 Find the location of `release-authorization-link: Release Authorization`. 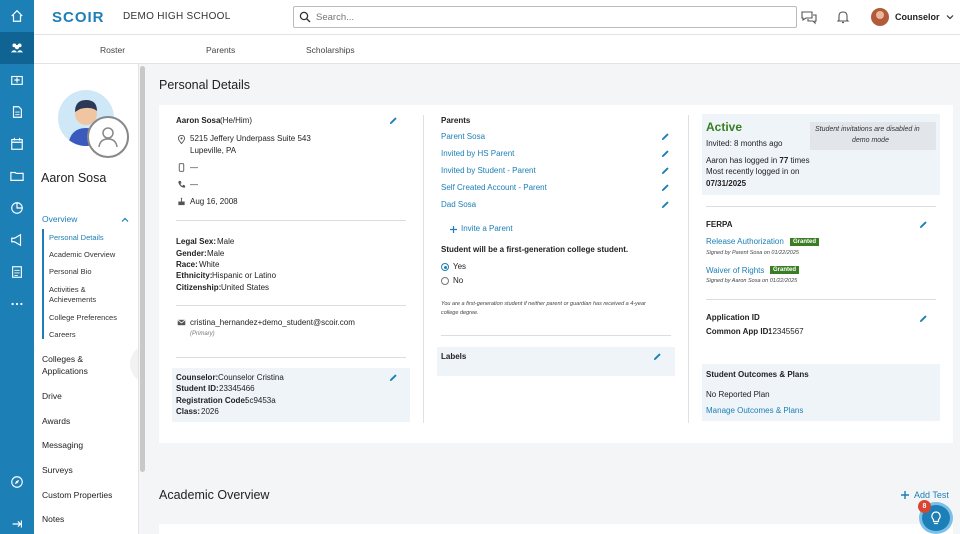

release-authorization-link: Release Authorization is located at coordinates (745, 241).